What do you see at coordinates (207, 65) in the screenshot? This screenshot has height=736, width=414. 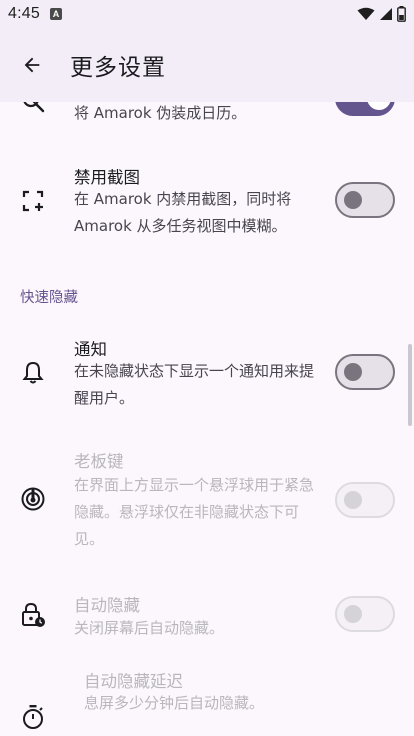 I see `app-bar: 更多设置` at bounding box center [207, 65].